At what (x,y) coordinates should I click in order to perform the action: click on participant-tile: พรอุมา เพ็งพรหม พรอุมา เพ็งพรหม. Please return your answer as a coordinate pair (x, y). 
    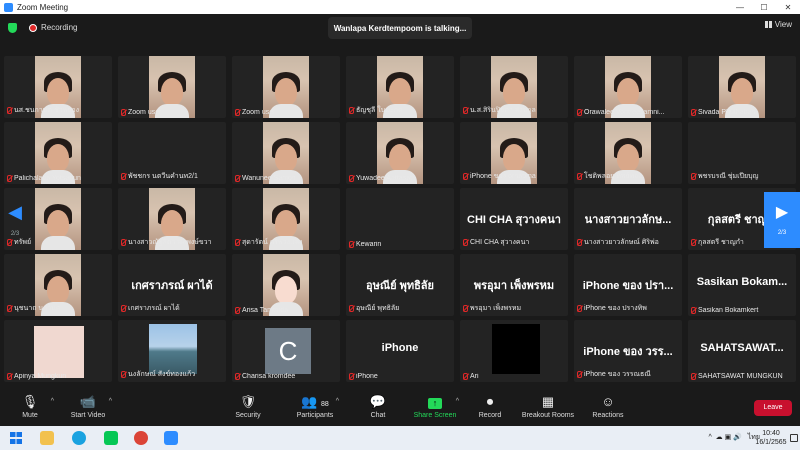
    Looking at the image, I should click on (514, 285).